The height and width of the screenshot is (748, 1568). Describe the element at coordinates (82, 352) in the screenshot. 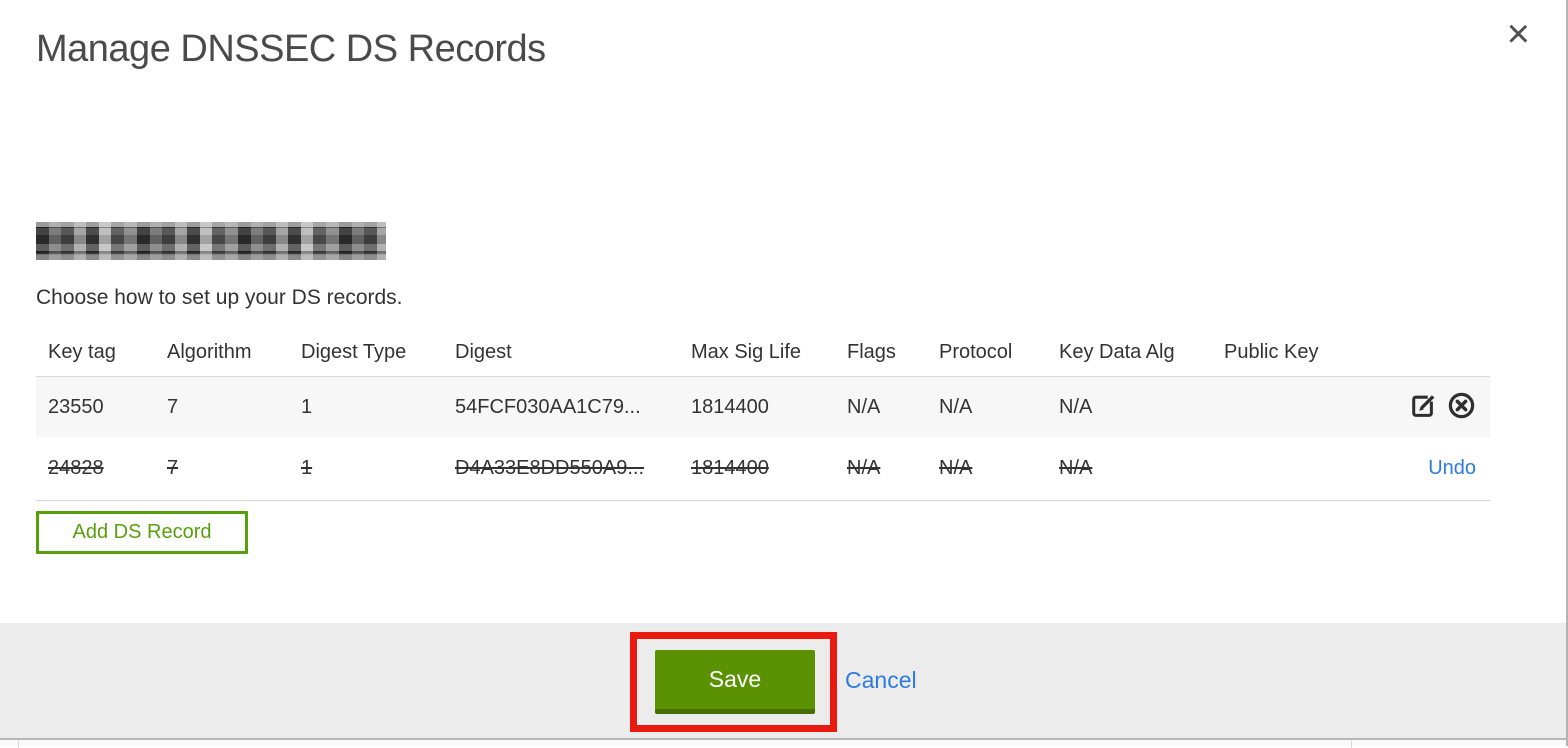

I see `column-header-key-tag: Key tag` at that location.